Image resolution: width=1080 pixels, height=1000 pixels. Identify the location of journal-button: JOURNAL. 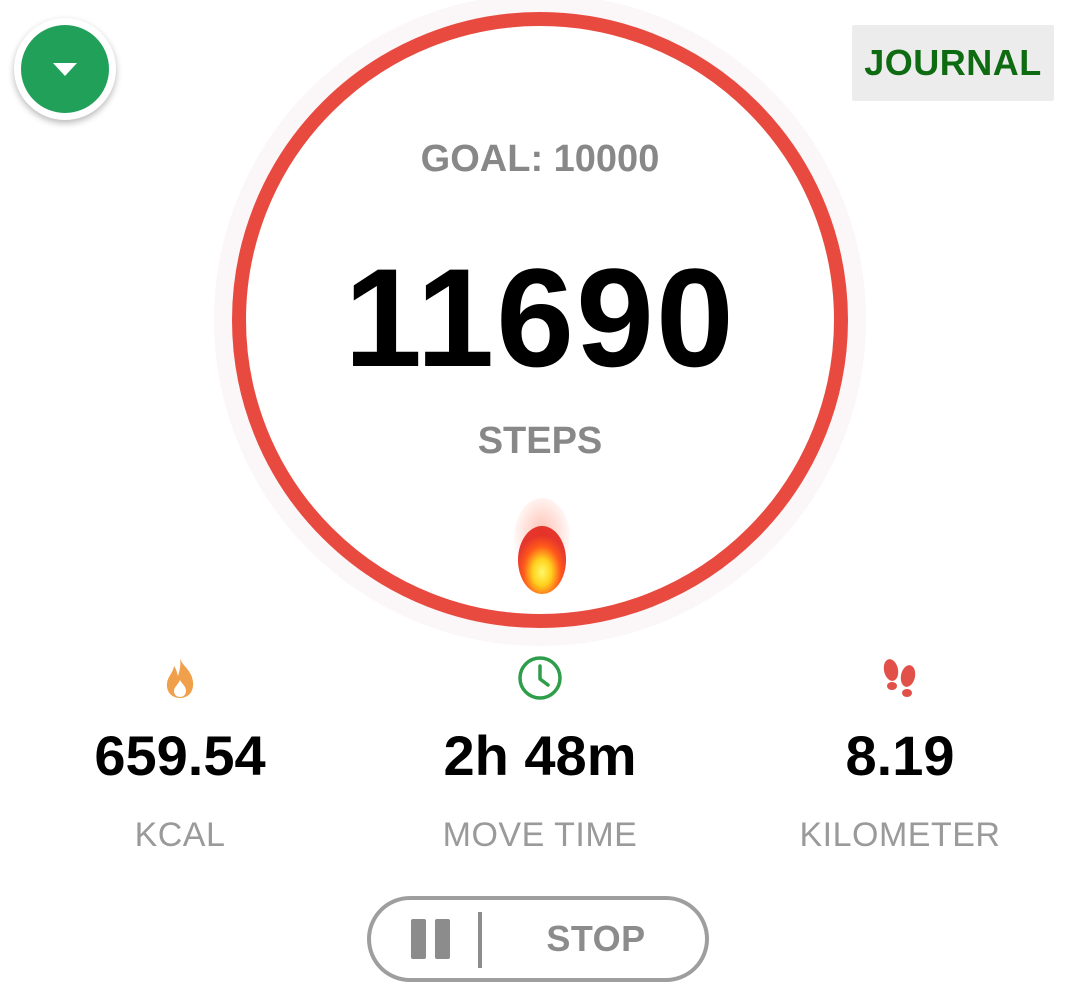
(953, 63).